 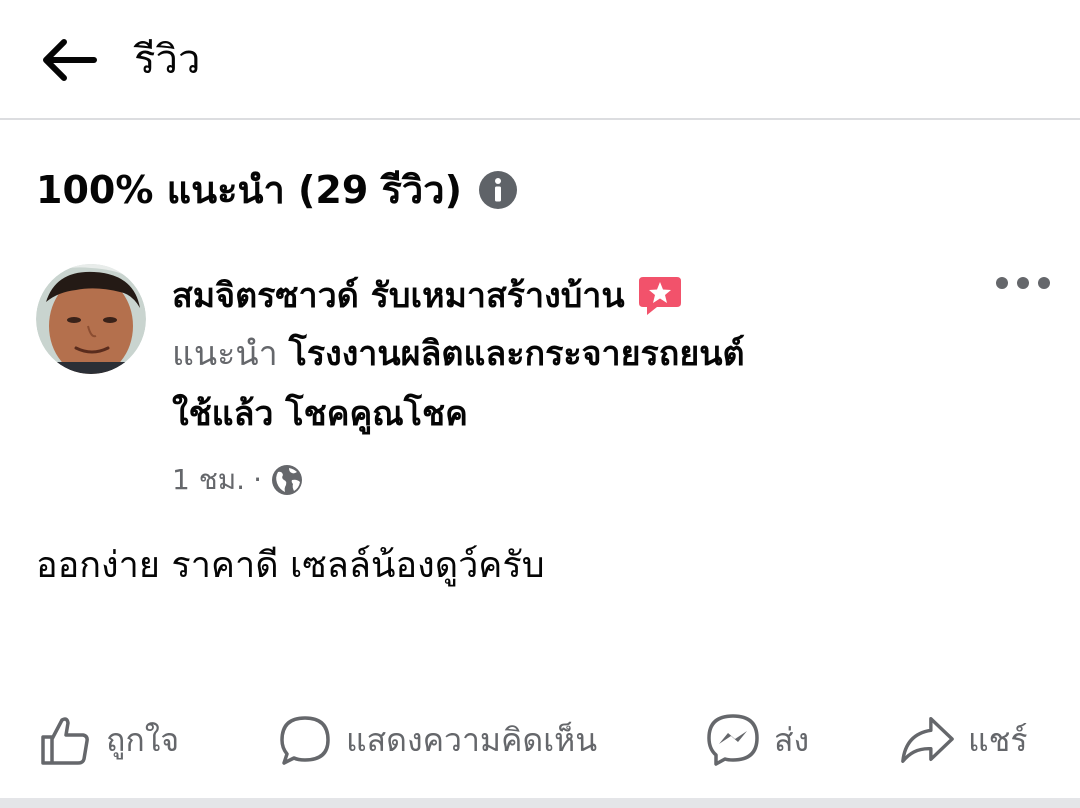 What do you see at coordinates (927, 740) in the screenshot?
I see `share-arrow-icon` at bounding box center [927, 740].